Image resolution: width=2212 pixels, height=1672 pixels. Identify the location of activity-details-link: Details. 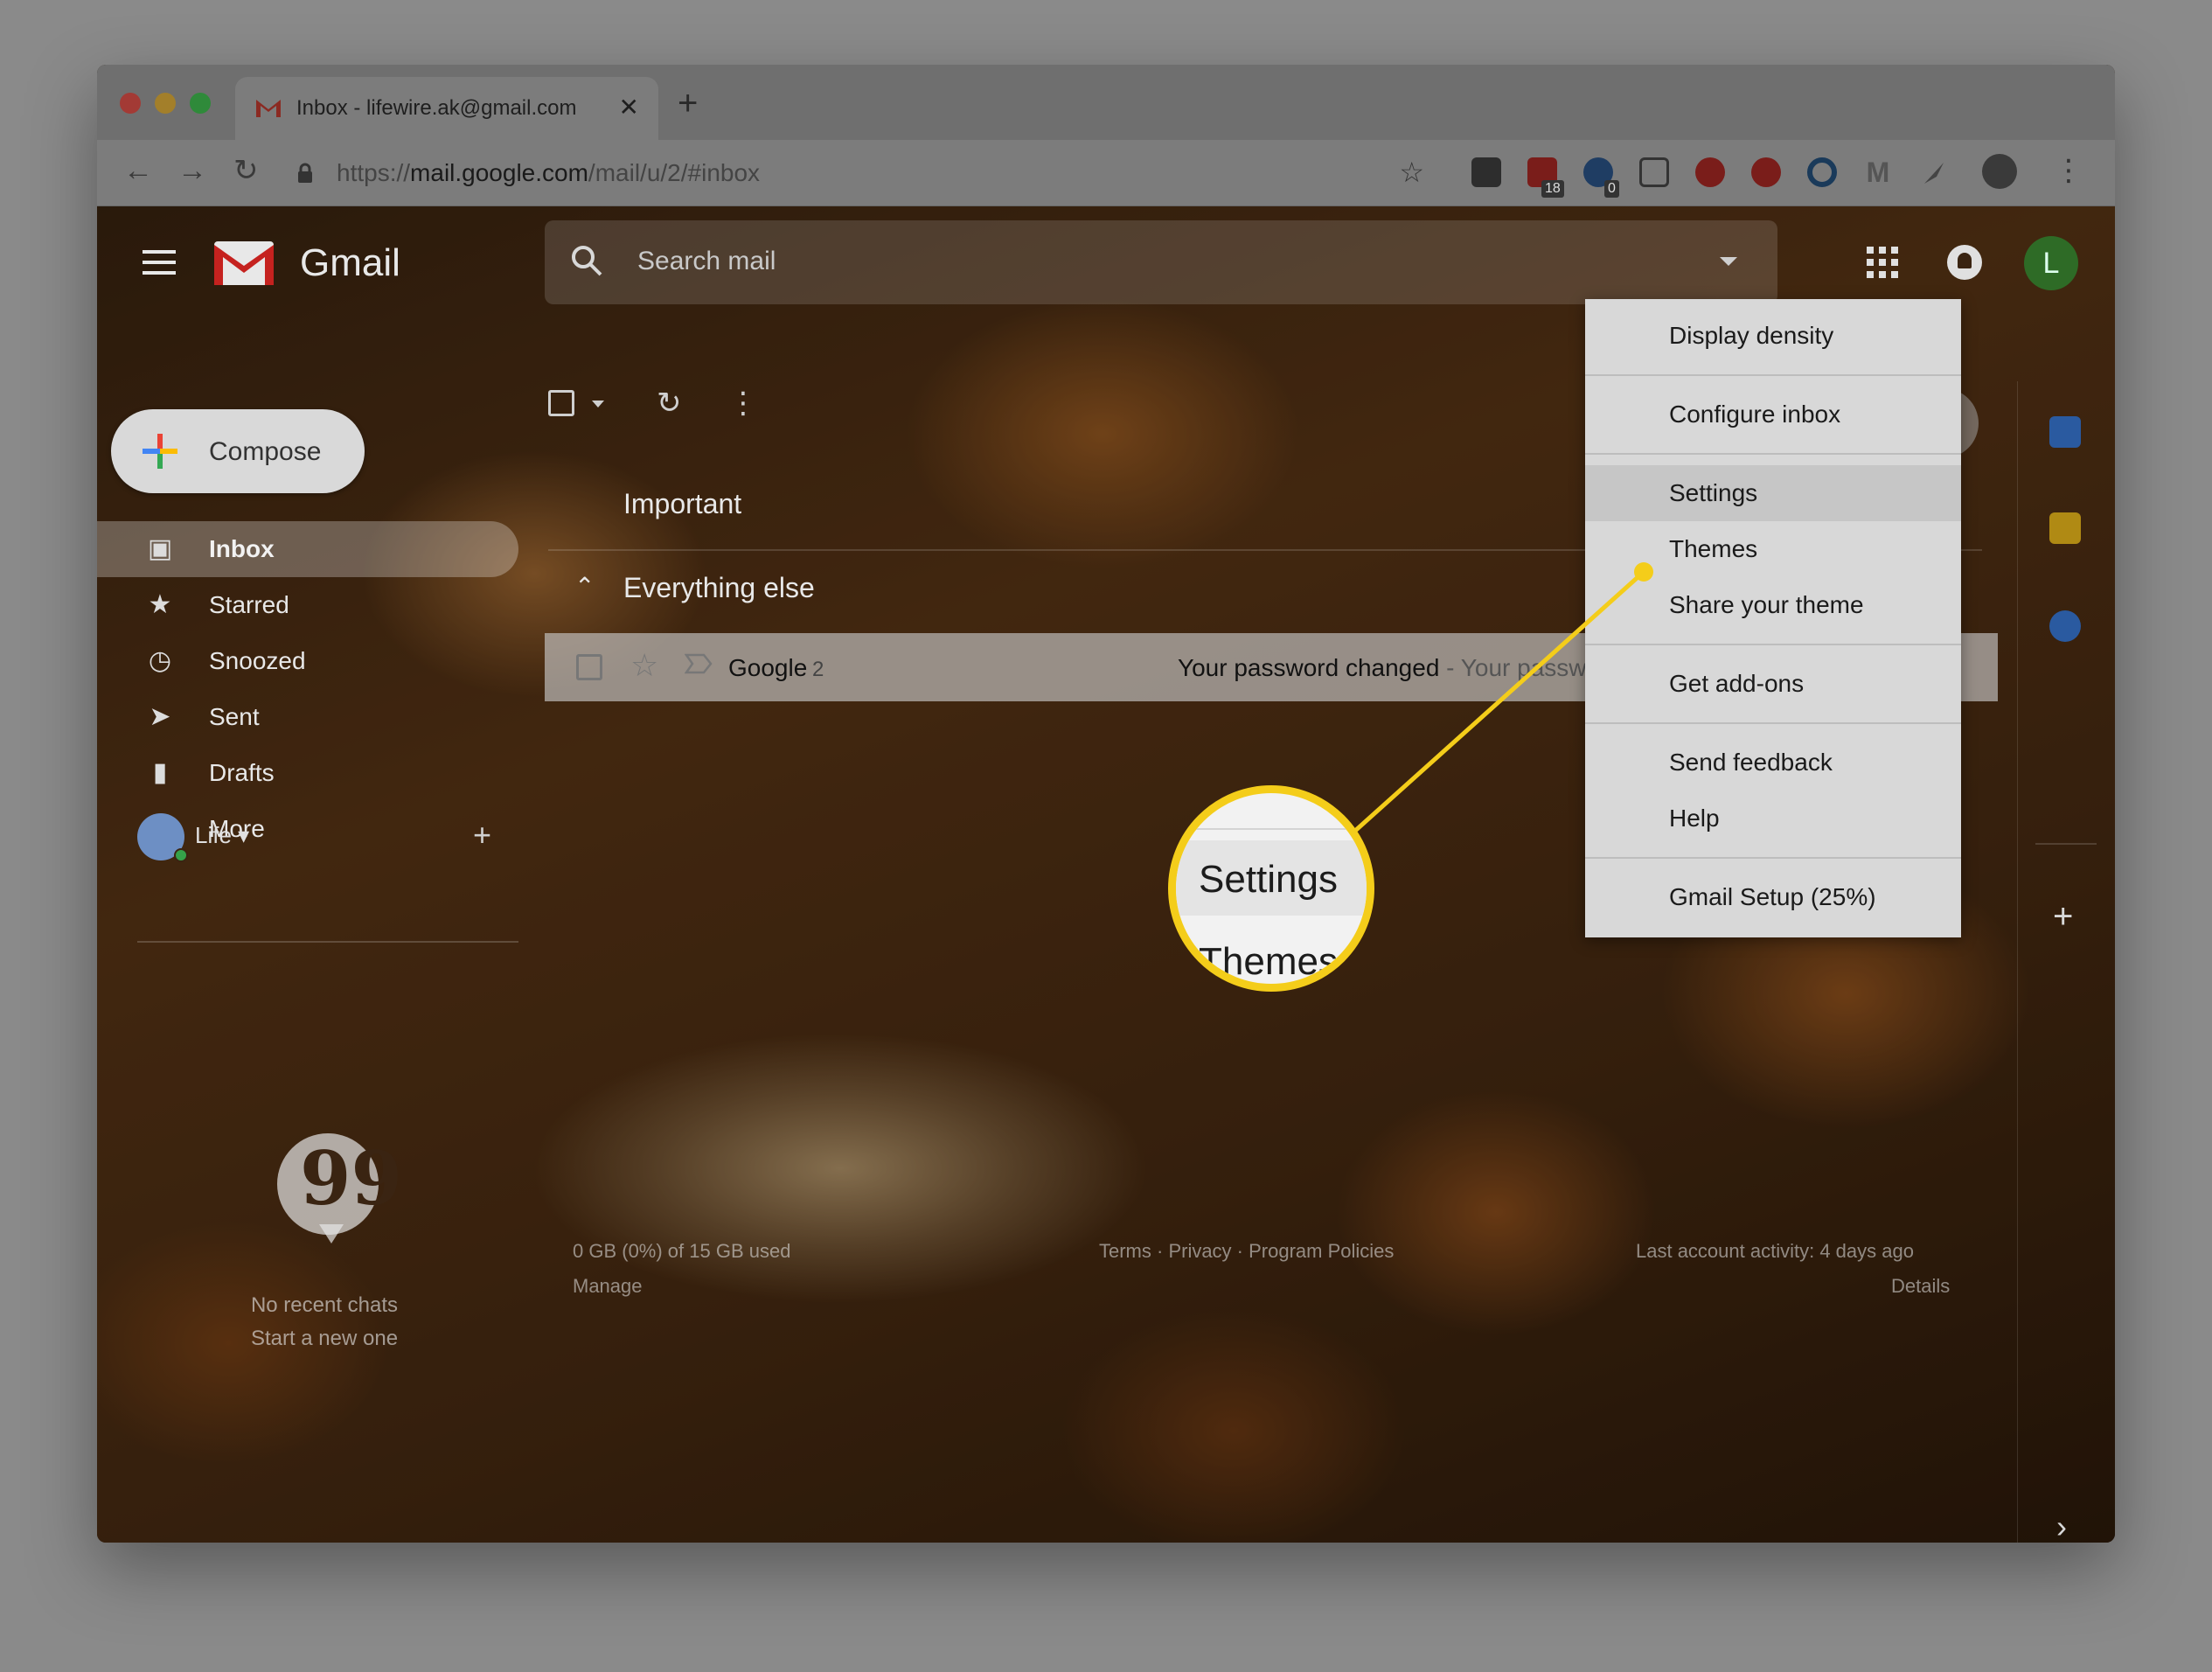
(1921, 1287).